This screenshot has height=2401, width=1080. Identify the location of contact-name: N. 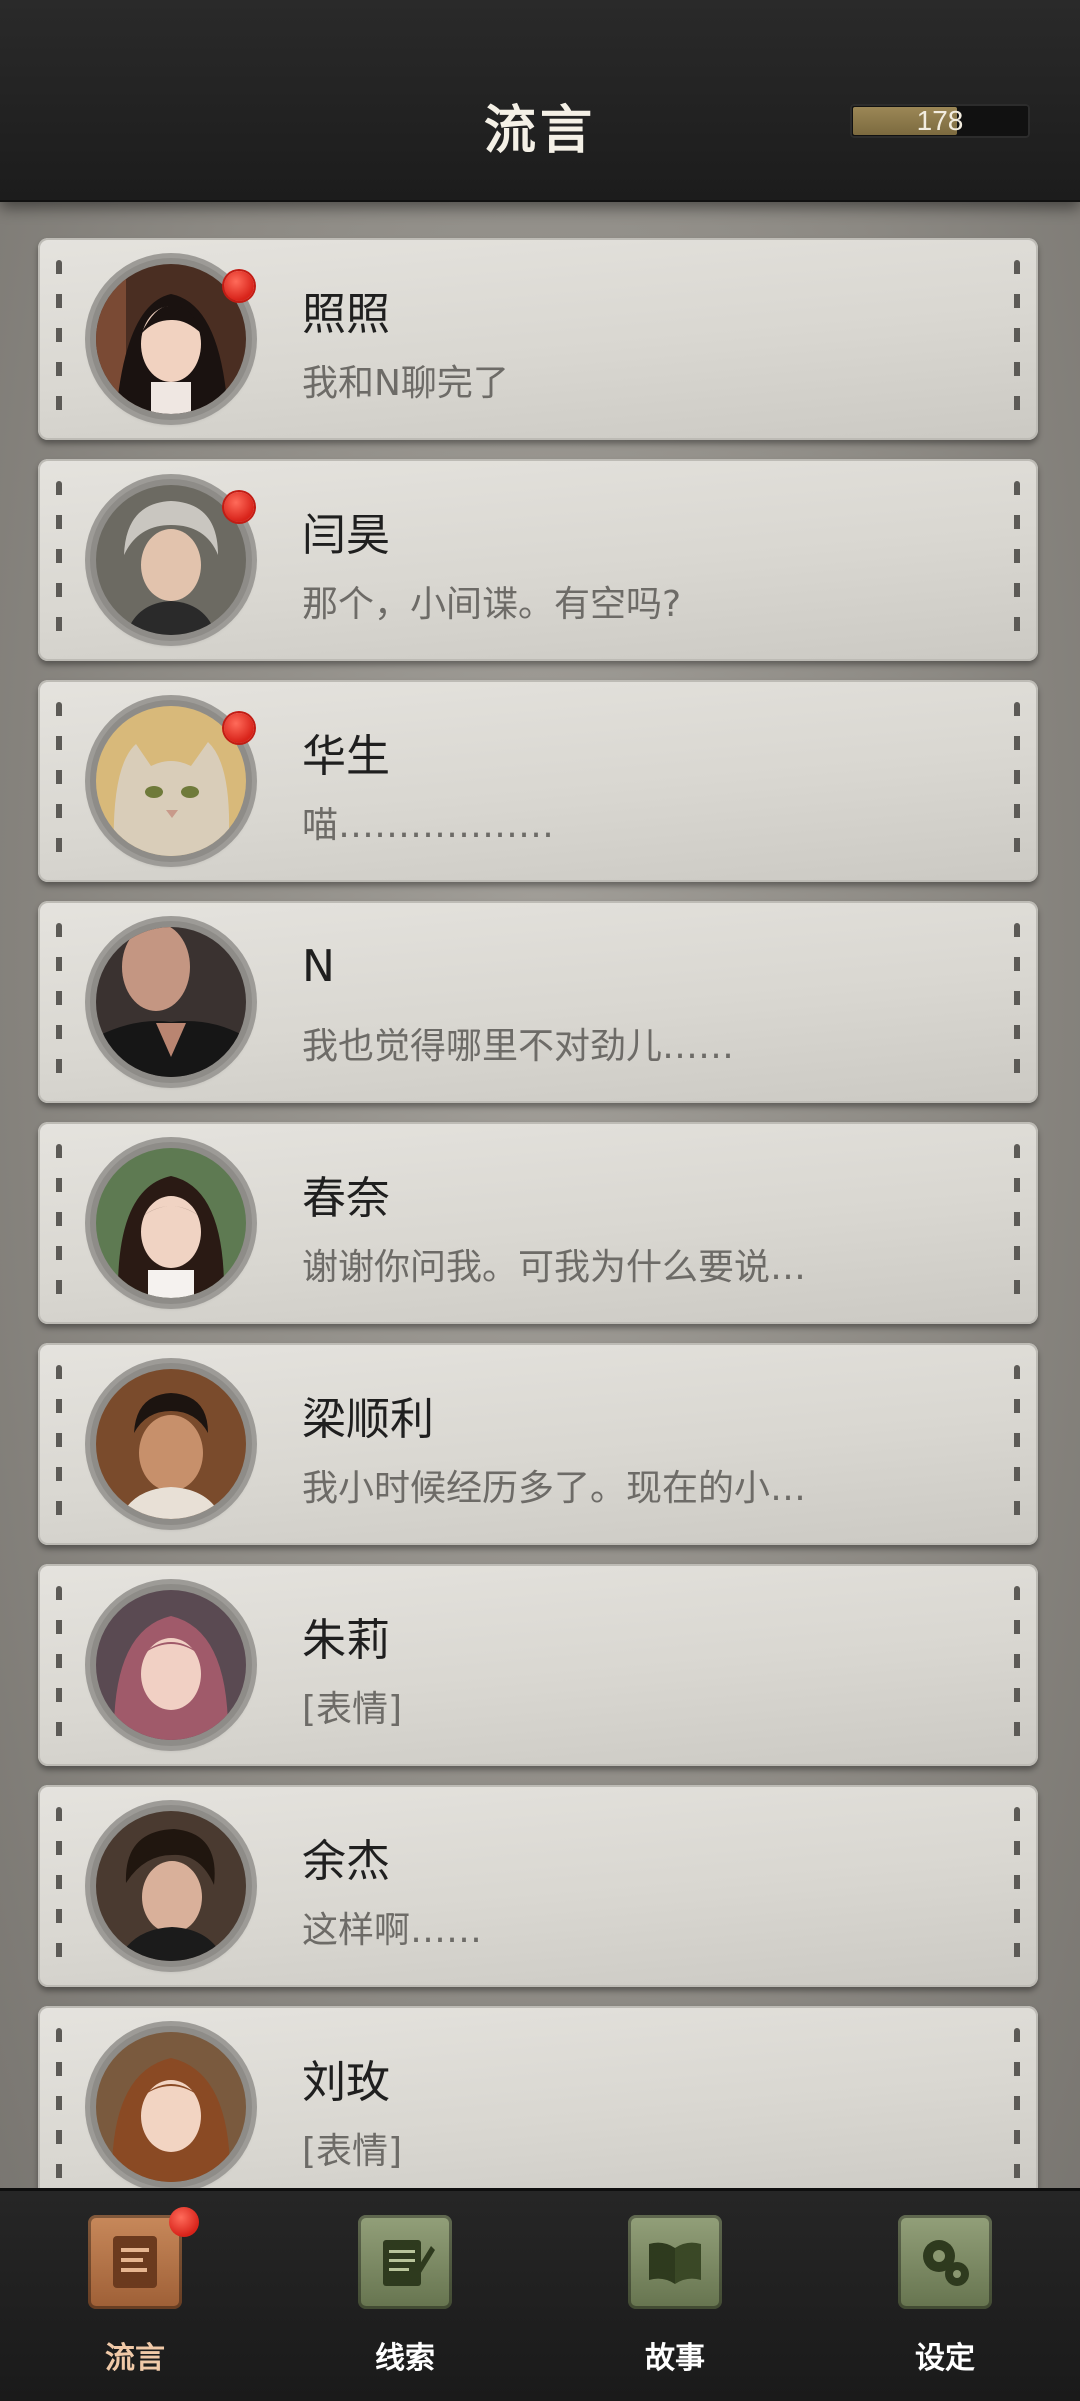
(318, 966).